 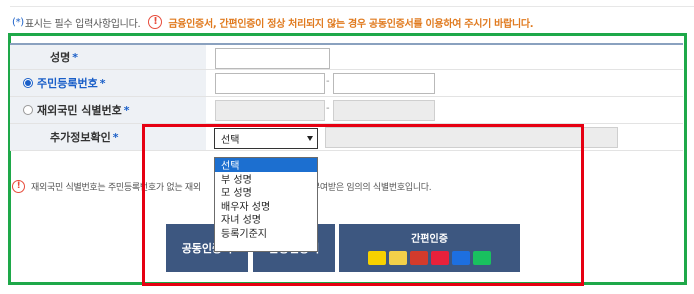 I want to click on foreign-id-option: 재외국민 식별번호 *, so click(x=108, y=110).